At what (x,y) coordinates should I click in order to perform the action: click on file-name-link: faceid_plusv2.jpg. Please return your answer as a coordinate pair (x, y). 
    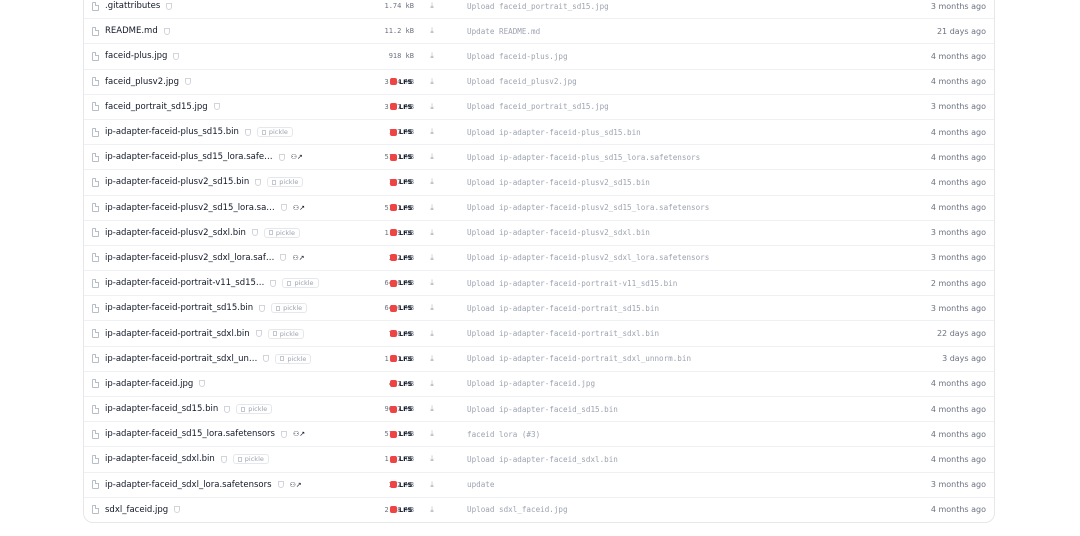
    Looking at the image, I should click on (142, 82).